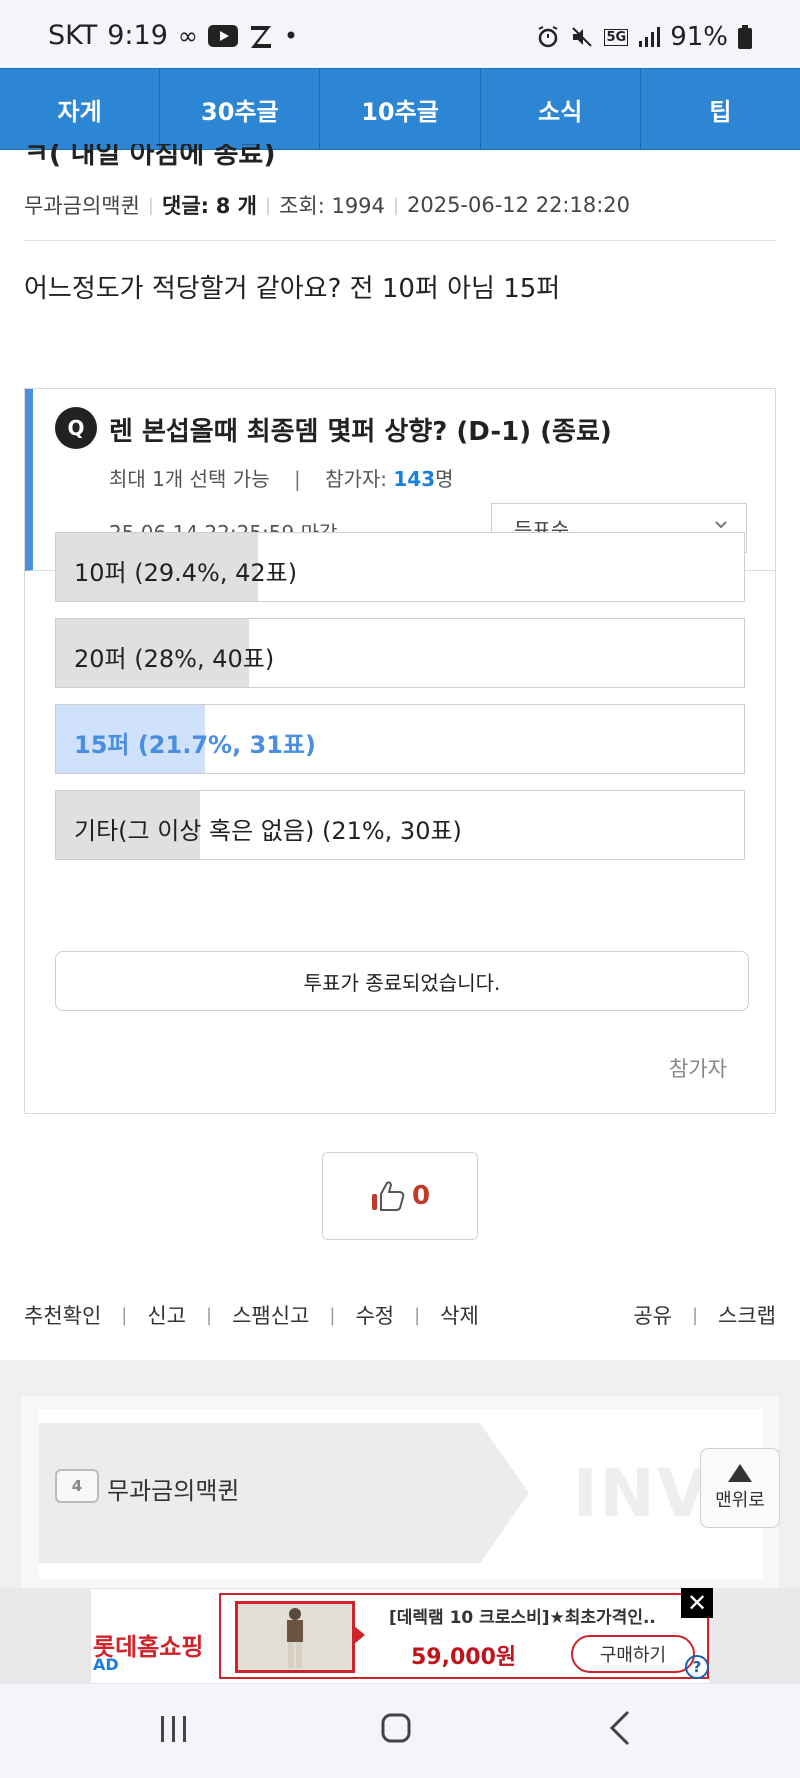  I want to click on ad-product-image, so click(295, 1637).